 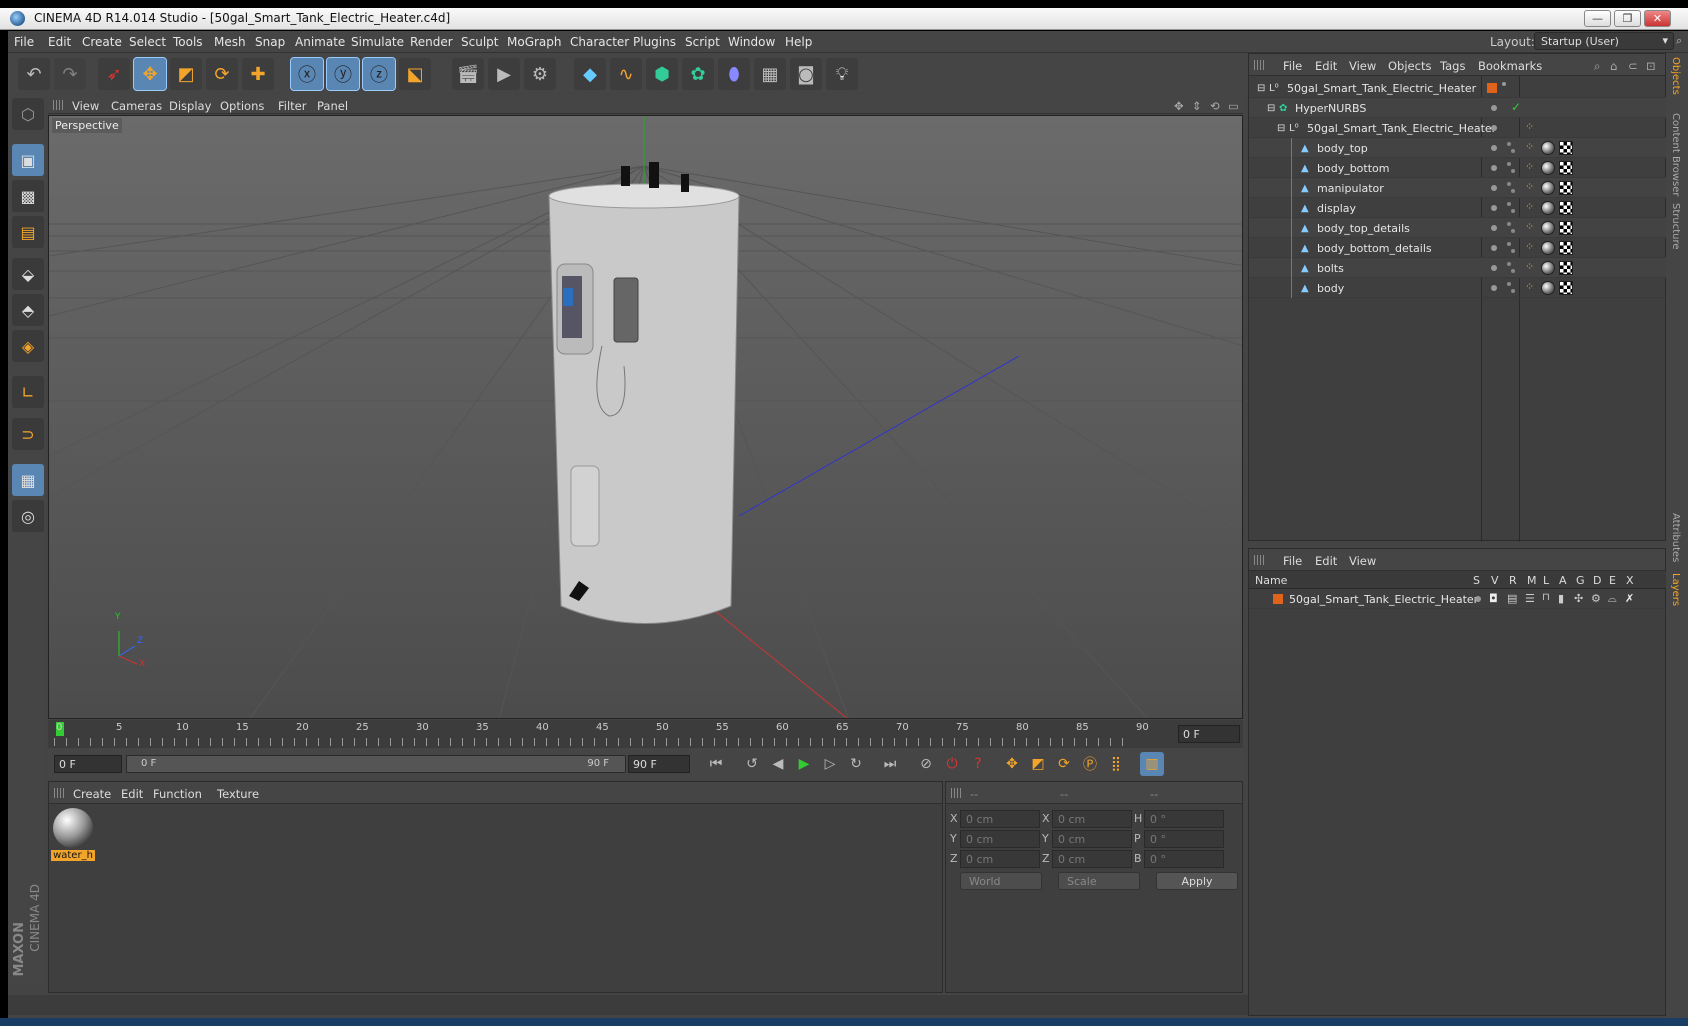 What do you see at coordinates (270, 42) in the screenshot?
I see `menu-snap: Snap` at bounding box center [270, 42].